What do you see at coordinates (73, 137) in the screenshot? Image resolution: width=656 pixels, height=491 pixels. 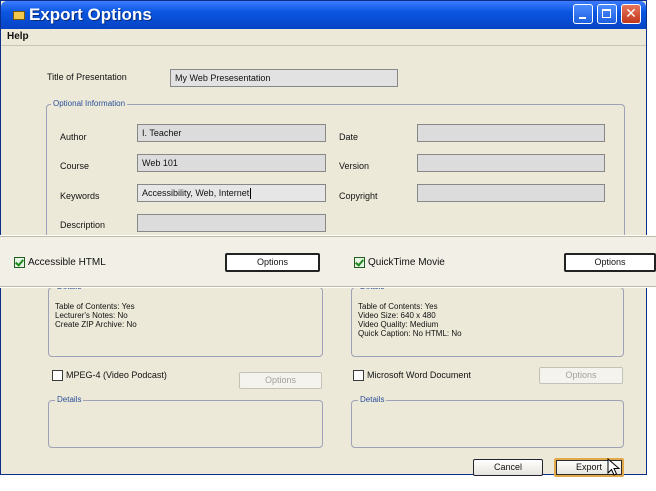 I see `author-label: Author` at bounding box center [73, 137].